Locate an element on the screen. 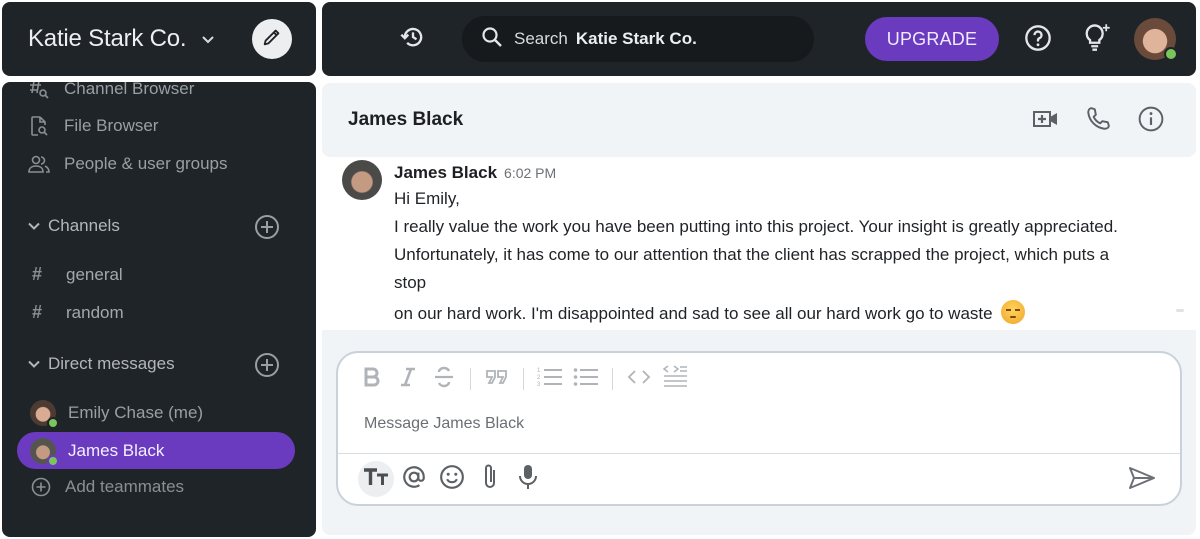 The width and height of the screenshot is (1200, 539). quote-button is located at coordinates (497, 379).